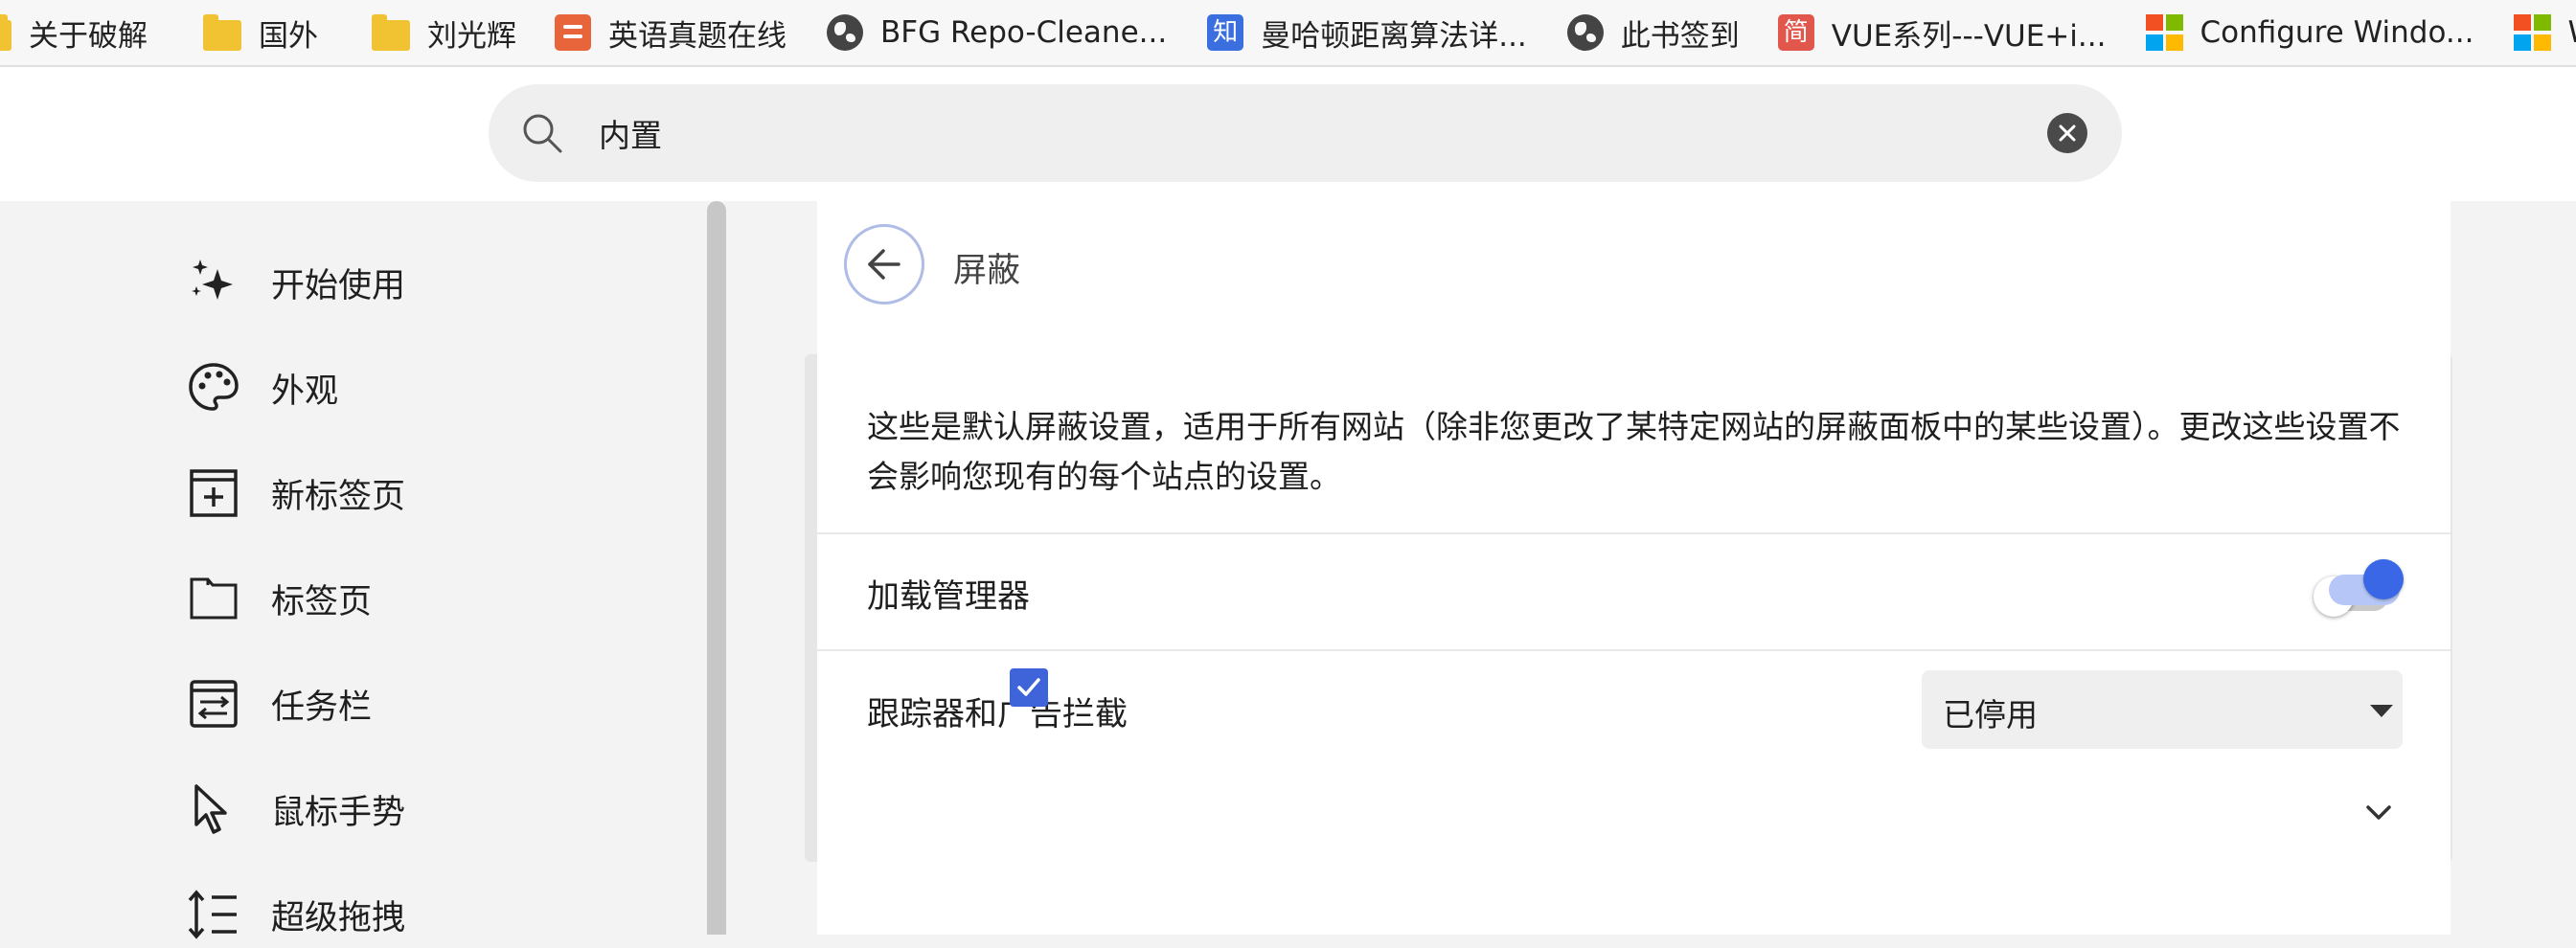 The height and width of the screenshot is (948, 2576). What do you see at coordinates (88, 36) in the screenshot?
I see `bookmark-label: 关于破解` at bounding box center [88, 36].